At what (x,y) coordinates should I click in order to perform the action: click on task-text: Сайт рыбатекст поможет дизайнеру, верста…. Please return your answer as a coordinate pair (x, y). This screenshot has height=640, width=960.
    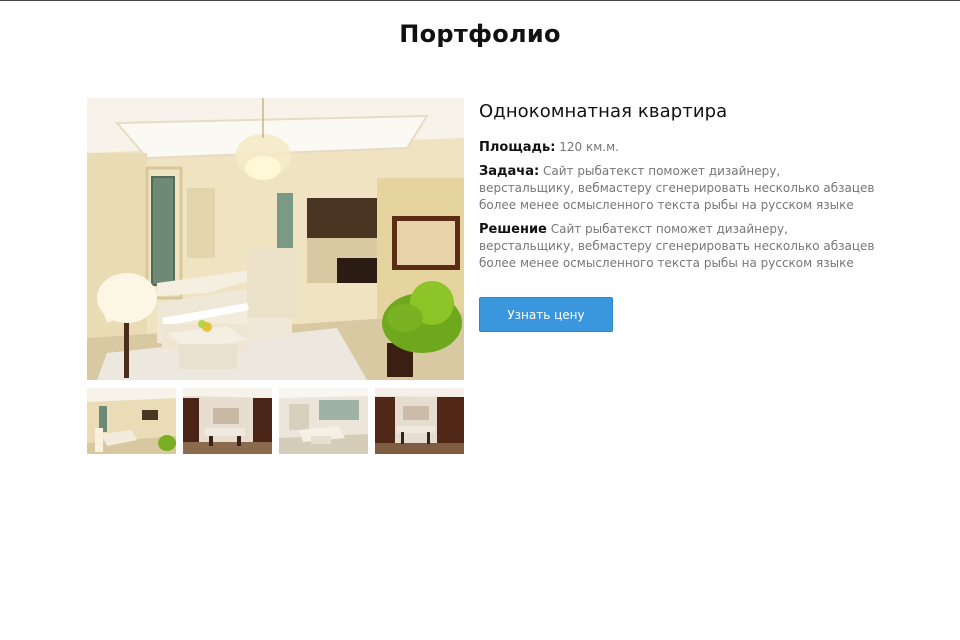
    Looking at the image, I should click on (677, 188).